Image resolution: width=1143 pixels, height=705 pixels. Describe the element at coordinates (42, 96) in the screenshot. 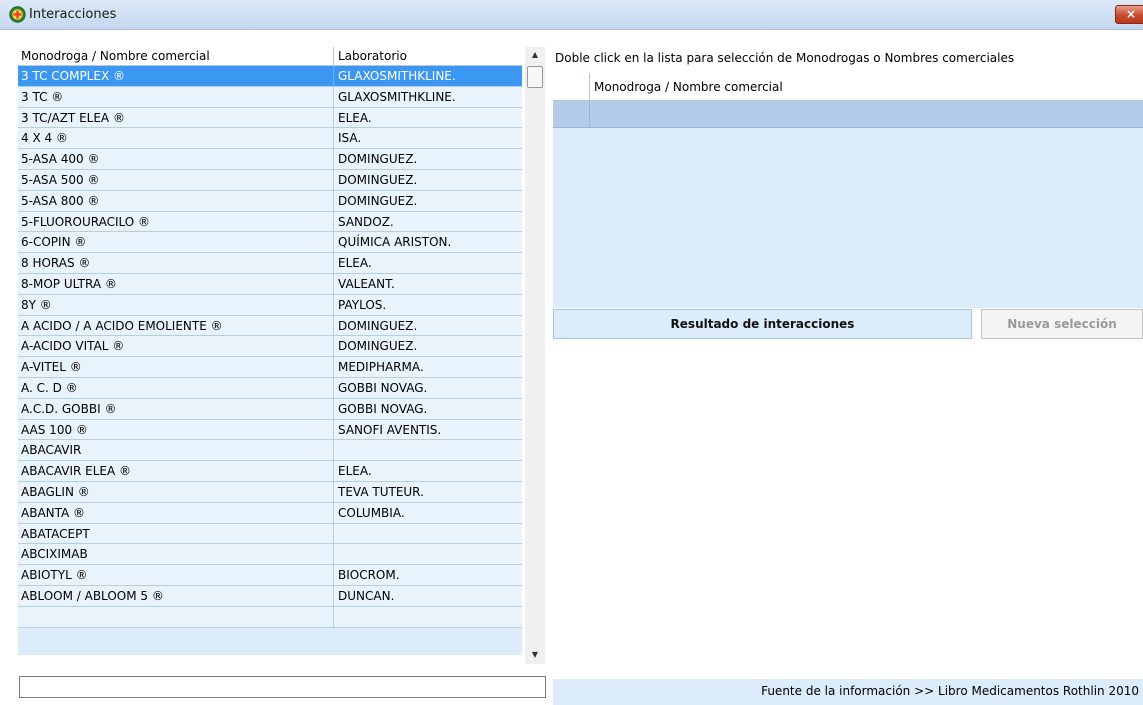

I see `drug-name-cell: 3 TC ®` at that location.